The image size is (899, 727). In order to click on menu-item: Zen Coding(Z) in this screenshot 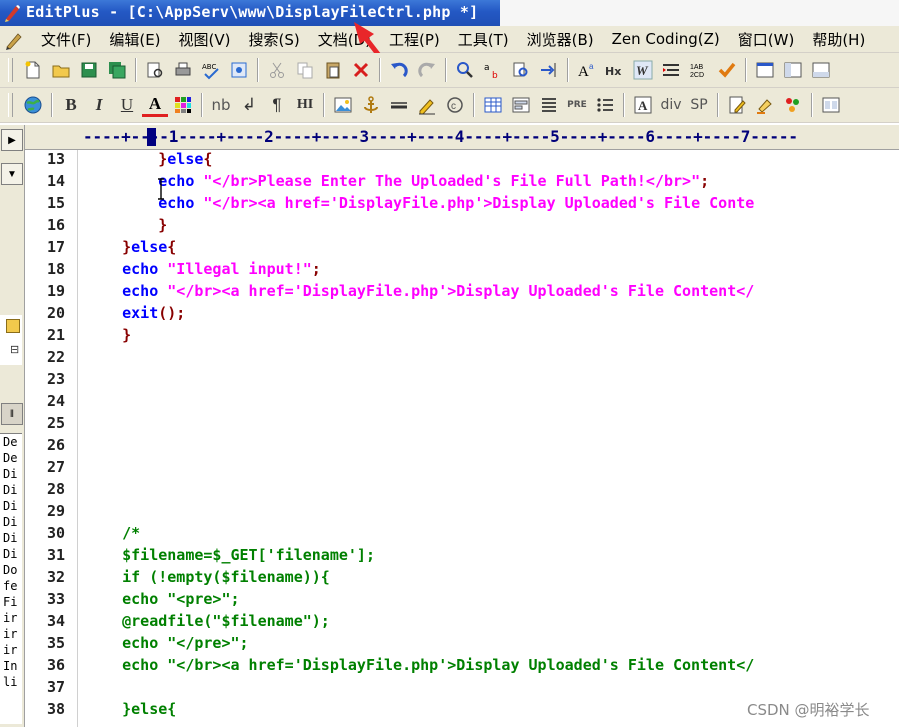, I will do `click(666, 39)`.